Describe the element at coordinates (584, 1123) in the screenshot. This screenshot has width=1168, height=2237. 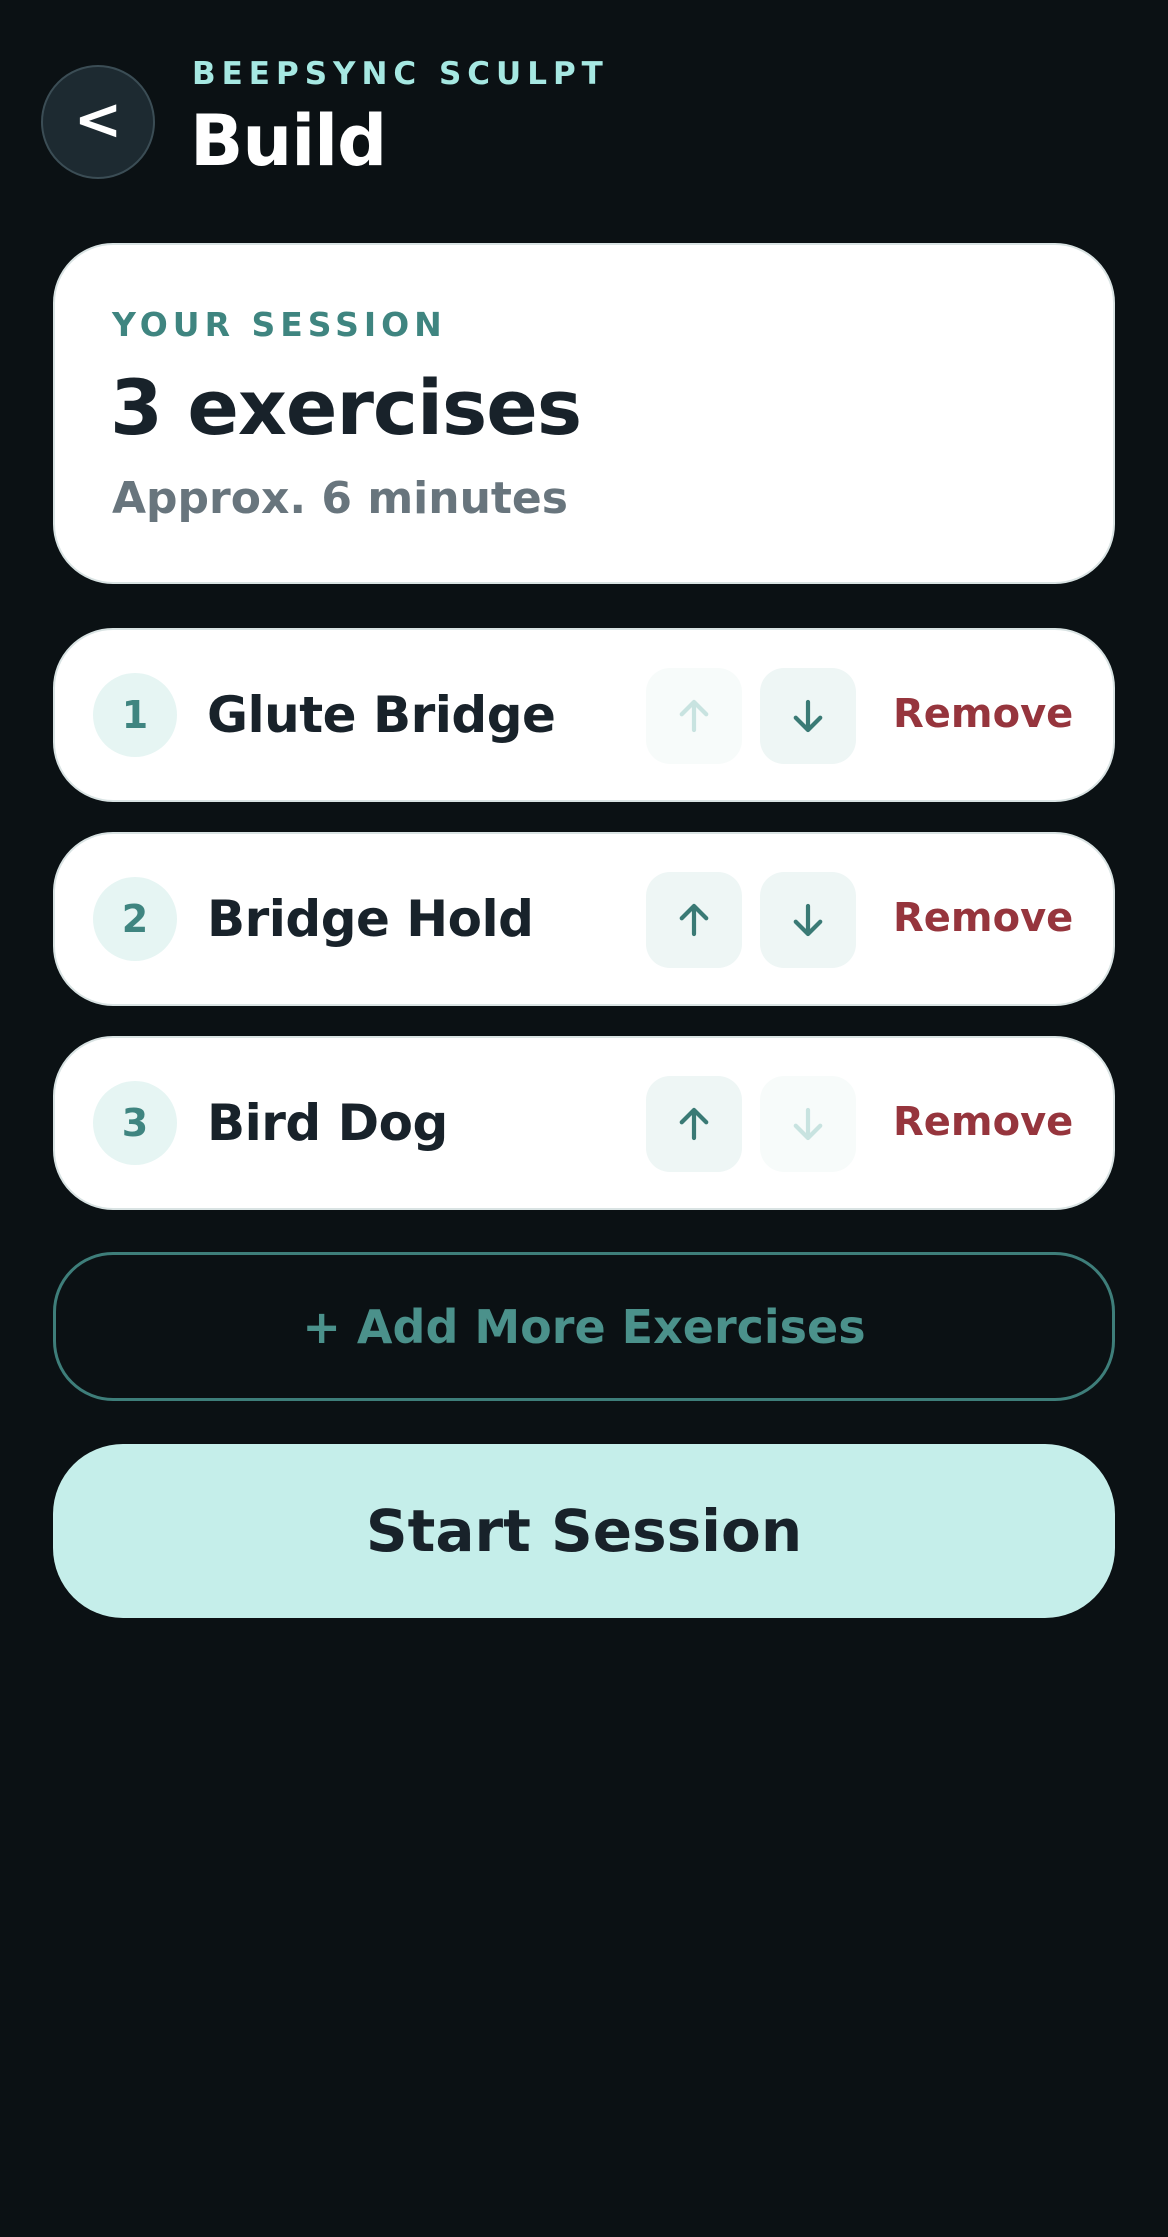
I see `exercise-row: 3 Bird Dog Remove` at that location.